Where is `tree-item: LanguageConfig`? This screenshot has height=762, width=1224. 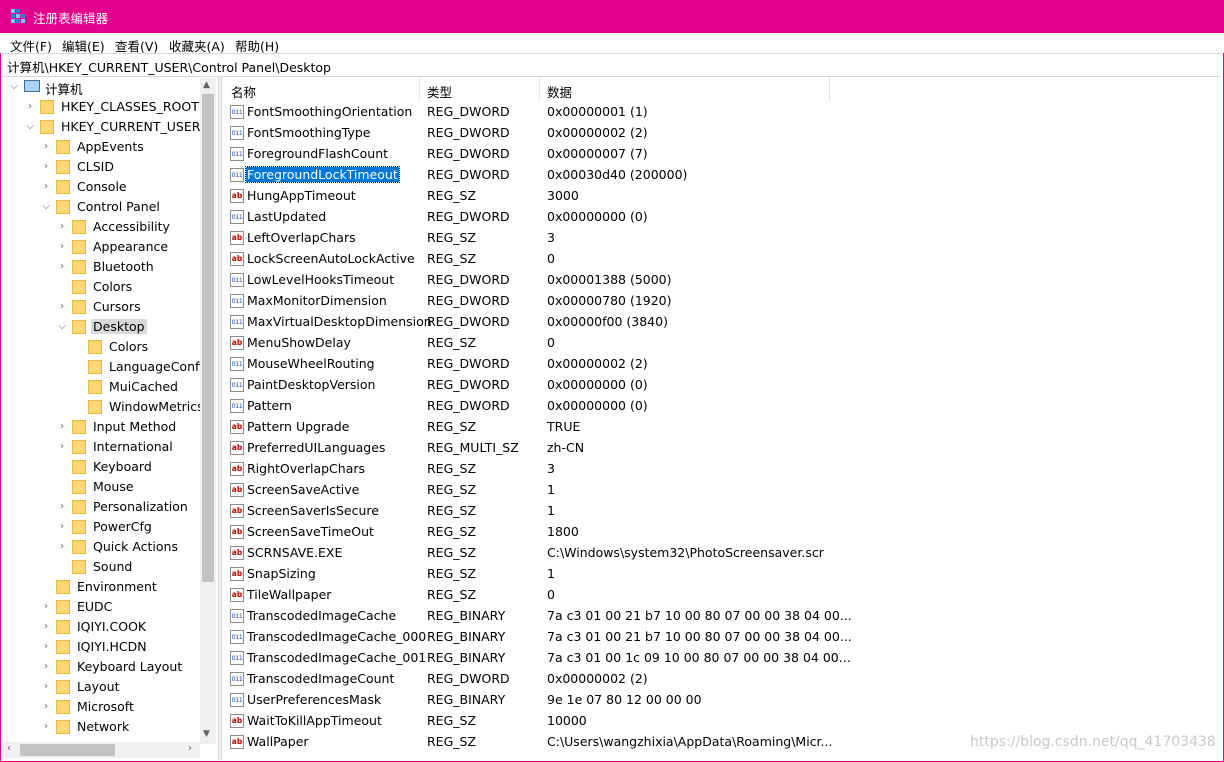
tree-item: LanguageConfig is located at coordinates (110, 367).